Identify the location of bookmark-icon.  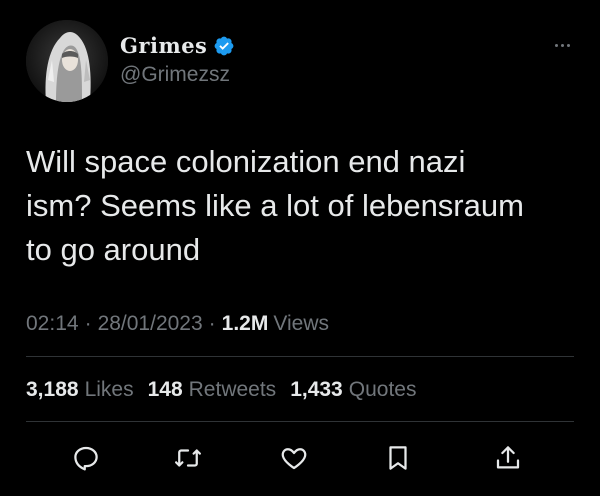
(398, 458).